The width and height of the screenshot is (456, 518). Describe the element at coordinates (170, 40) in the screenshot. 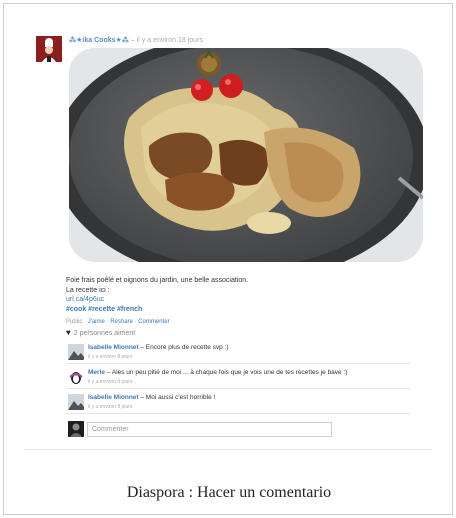

I see `post-timestamp: il y a environ 18 jours` at that location.